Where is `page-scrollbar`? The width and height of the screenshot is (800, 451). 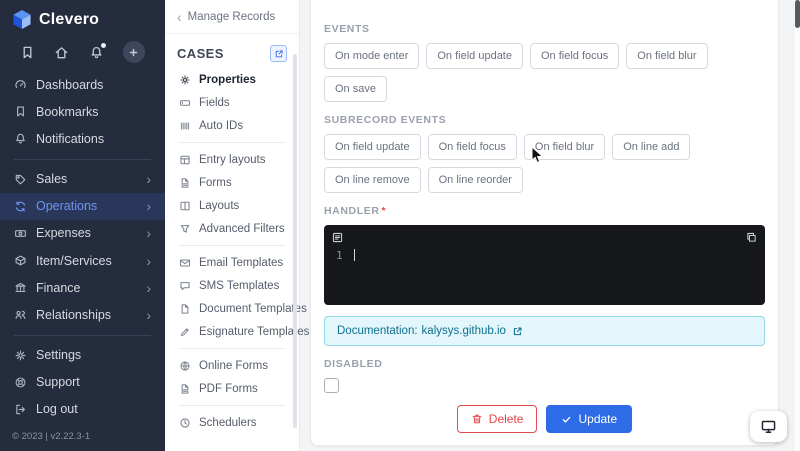
page-scrollbar is located at coordinates (796, 225).